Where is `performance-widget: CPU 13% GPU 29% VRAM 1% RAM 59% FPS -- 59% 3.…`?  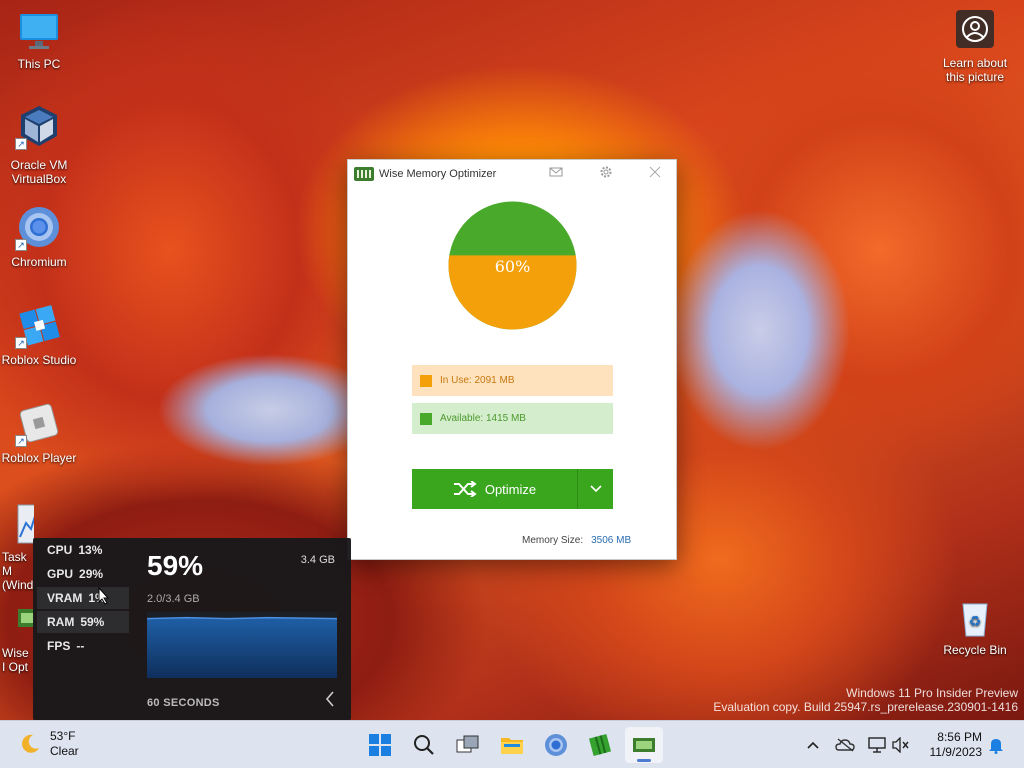
performance-widget: CPU 13% GPU 29% VRAM 1% RAM 59% FPS -- 59% 3.… is located at coordinates (192, 629).